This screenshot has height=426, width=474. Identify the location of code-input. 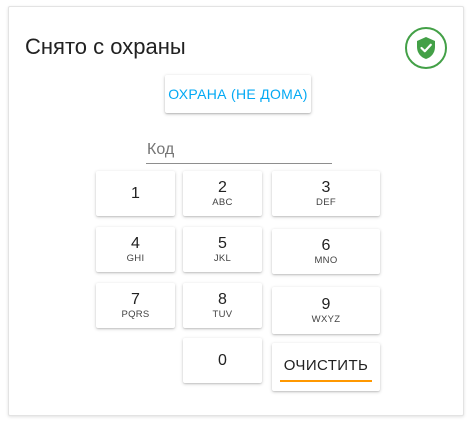
(239, 150).